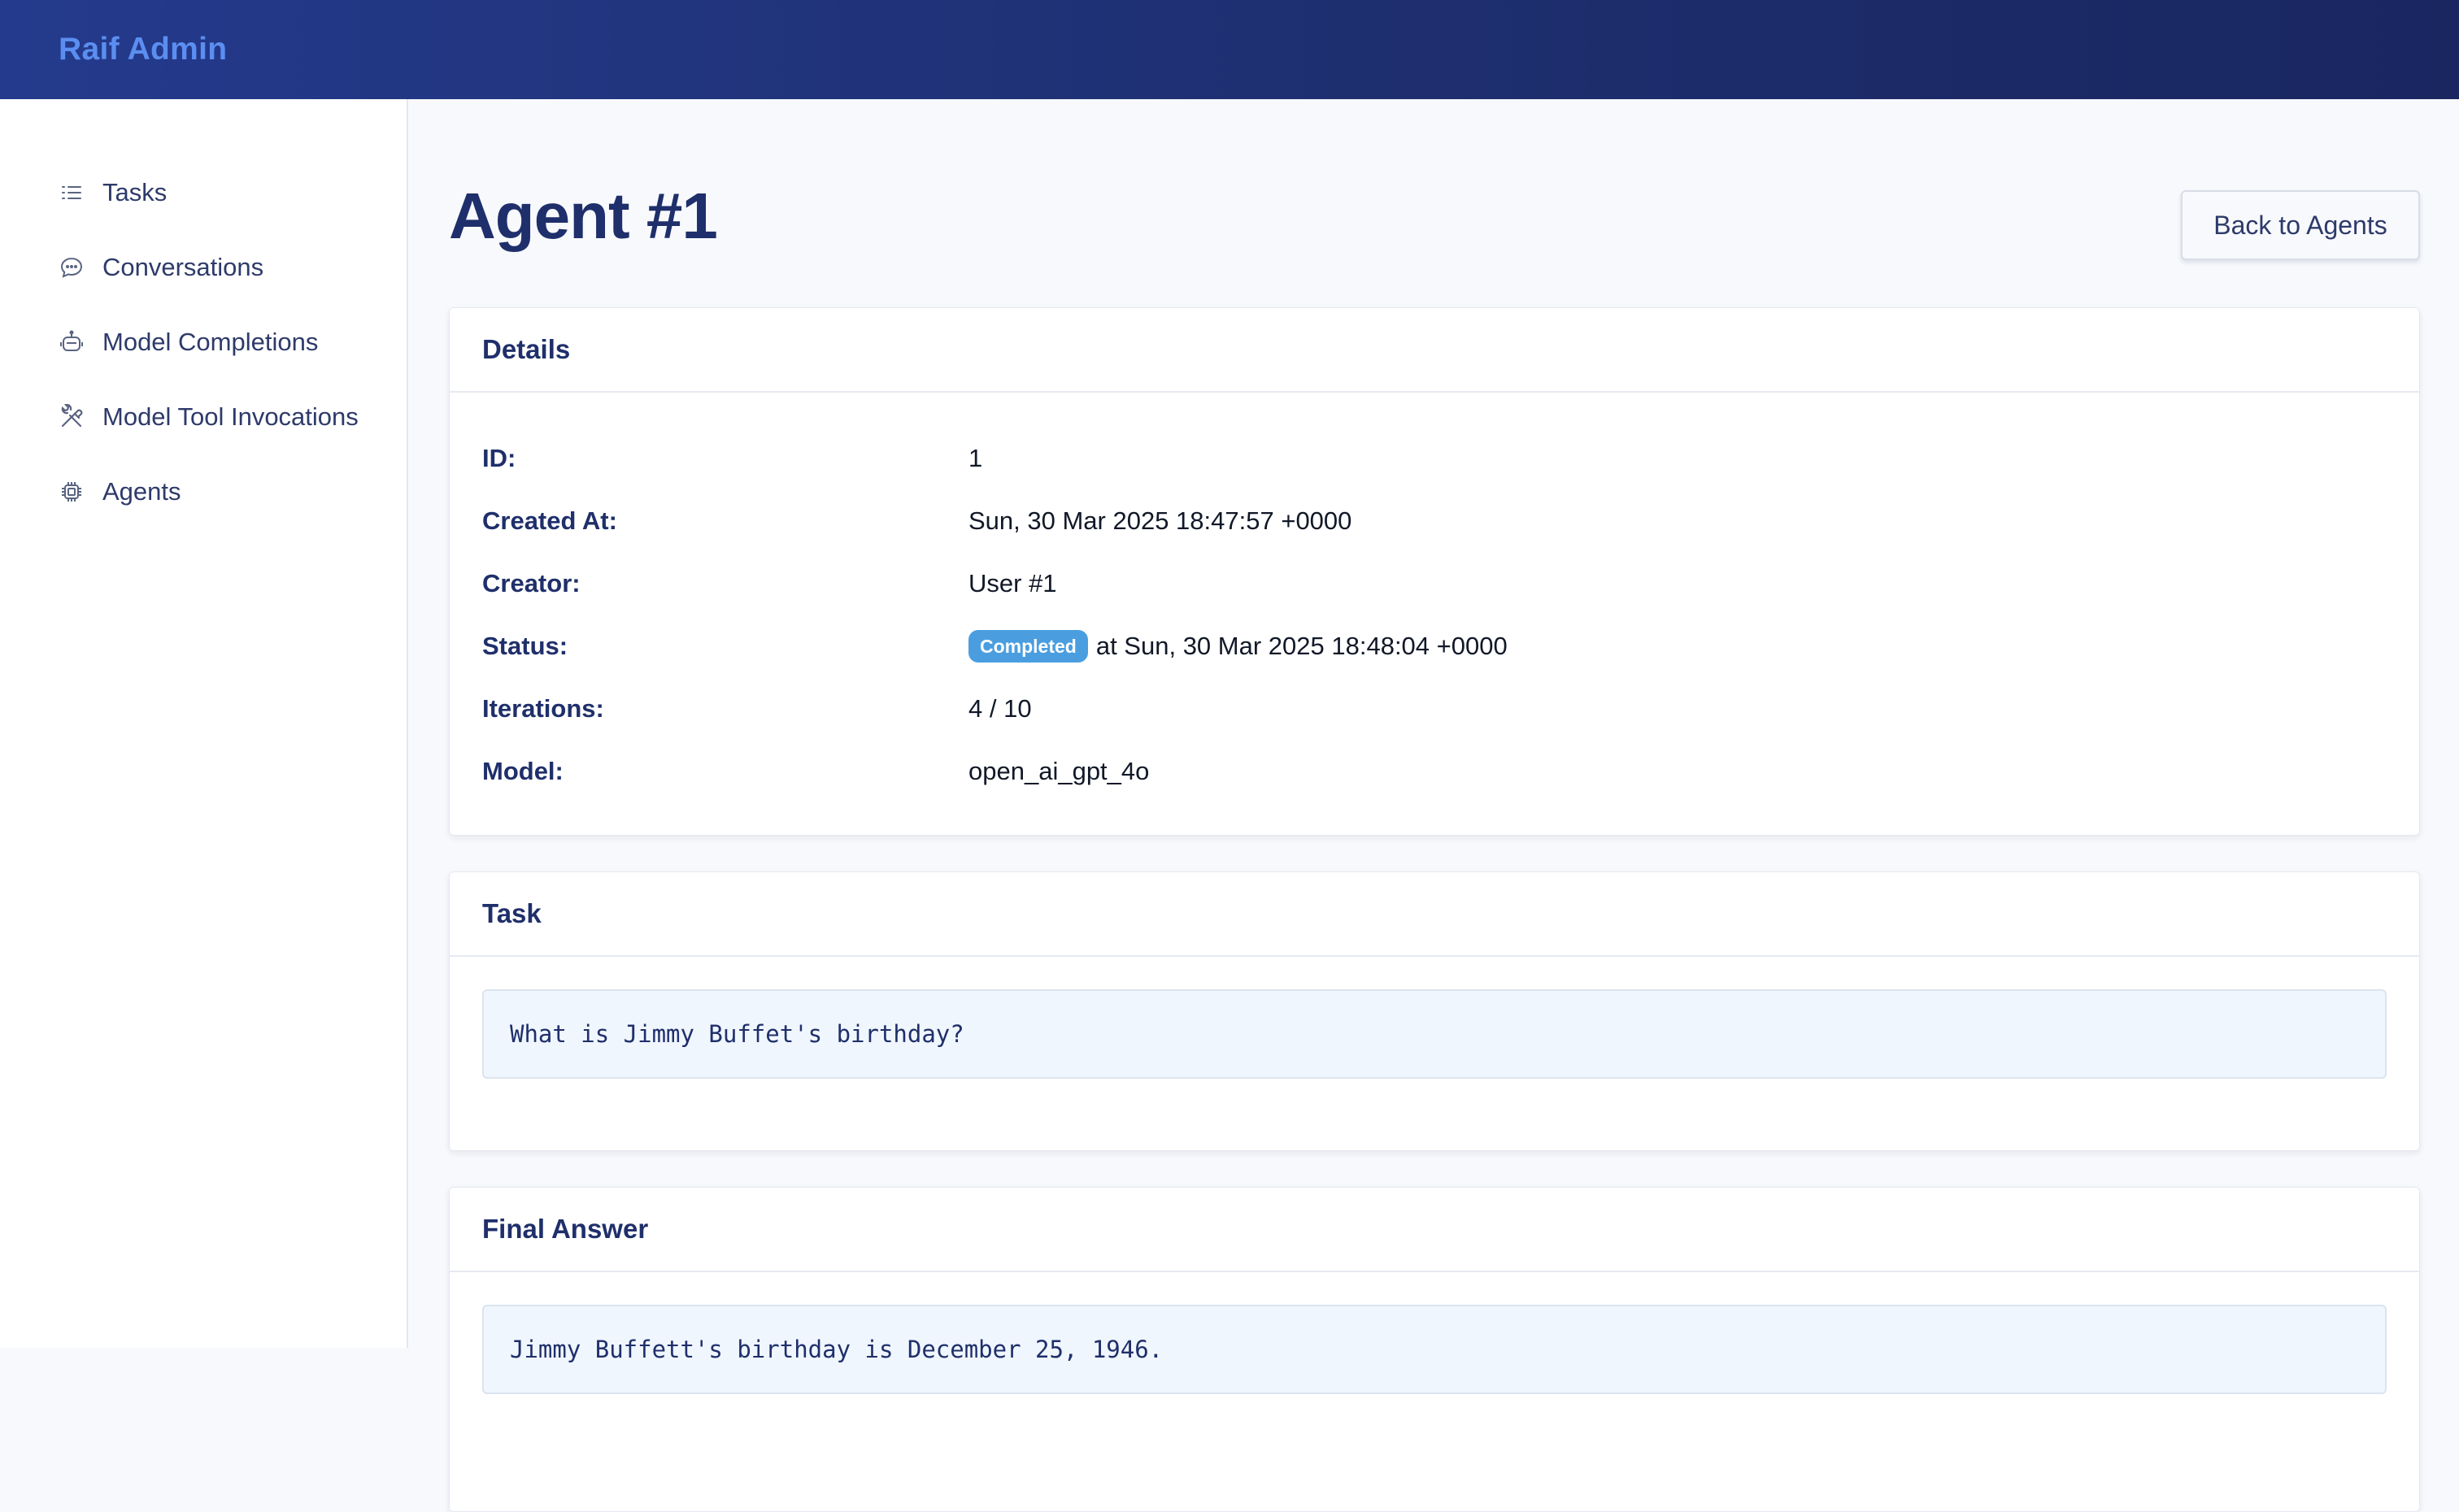 This screenshot has height=1512, width=2459. Describe the element at coordinates (1028, 646) in the screenshot. I see `status-badge: Completed` at that location.